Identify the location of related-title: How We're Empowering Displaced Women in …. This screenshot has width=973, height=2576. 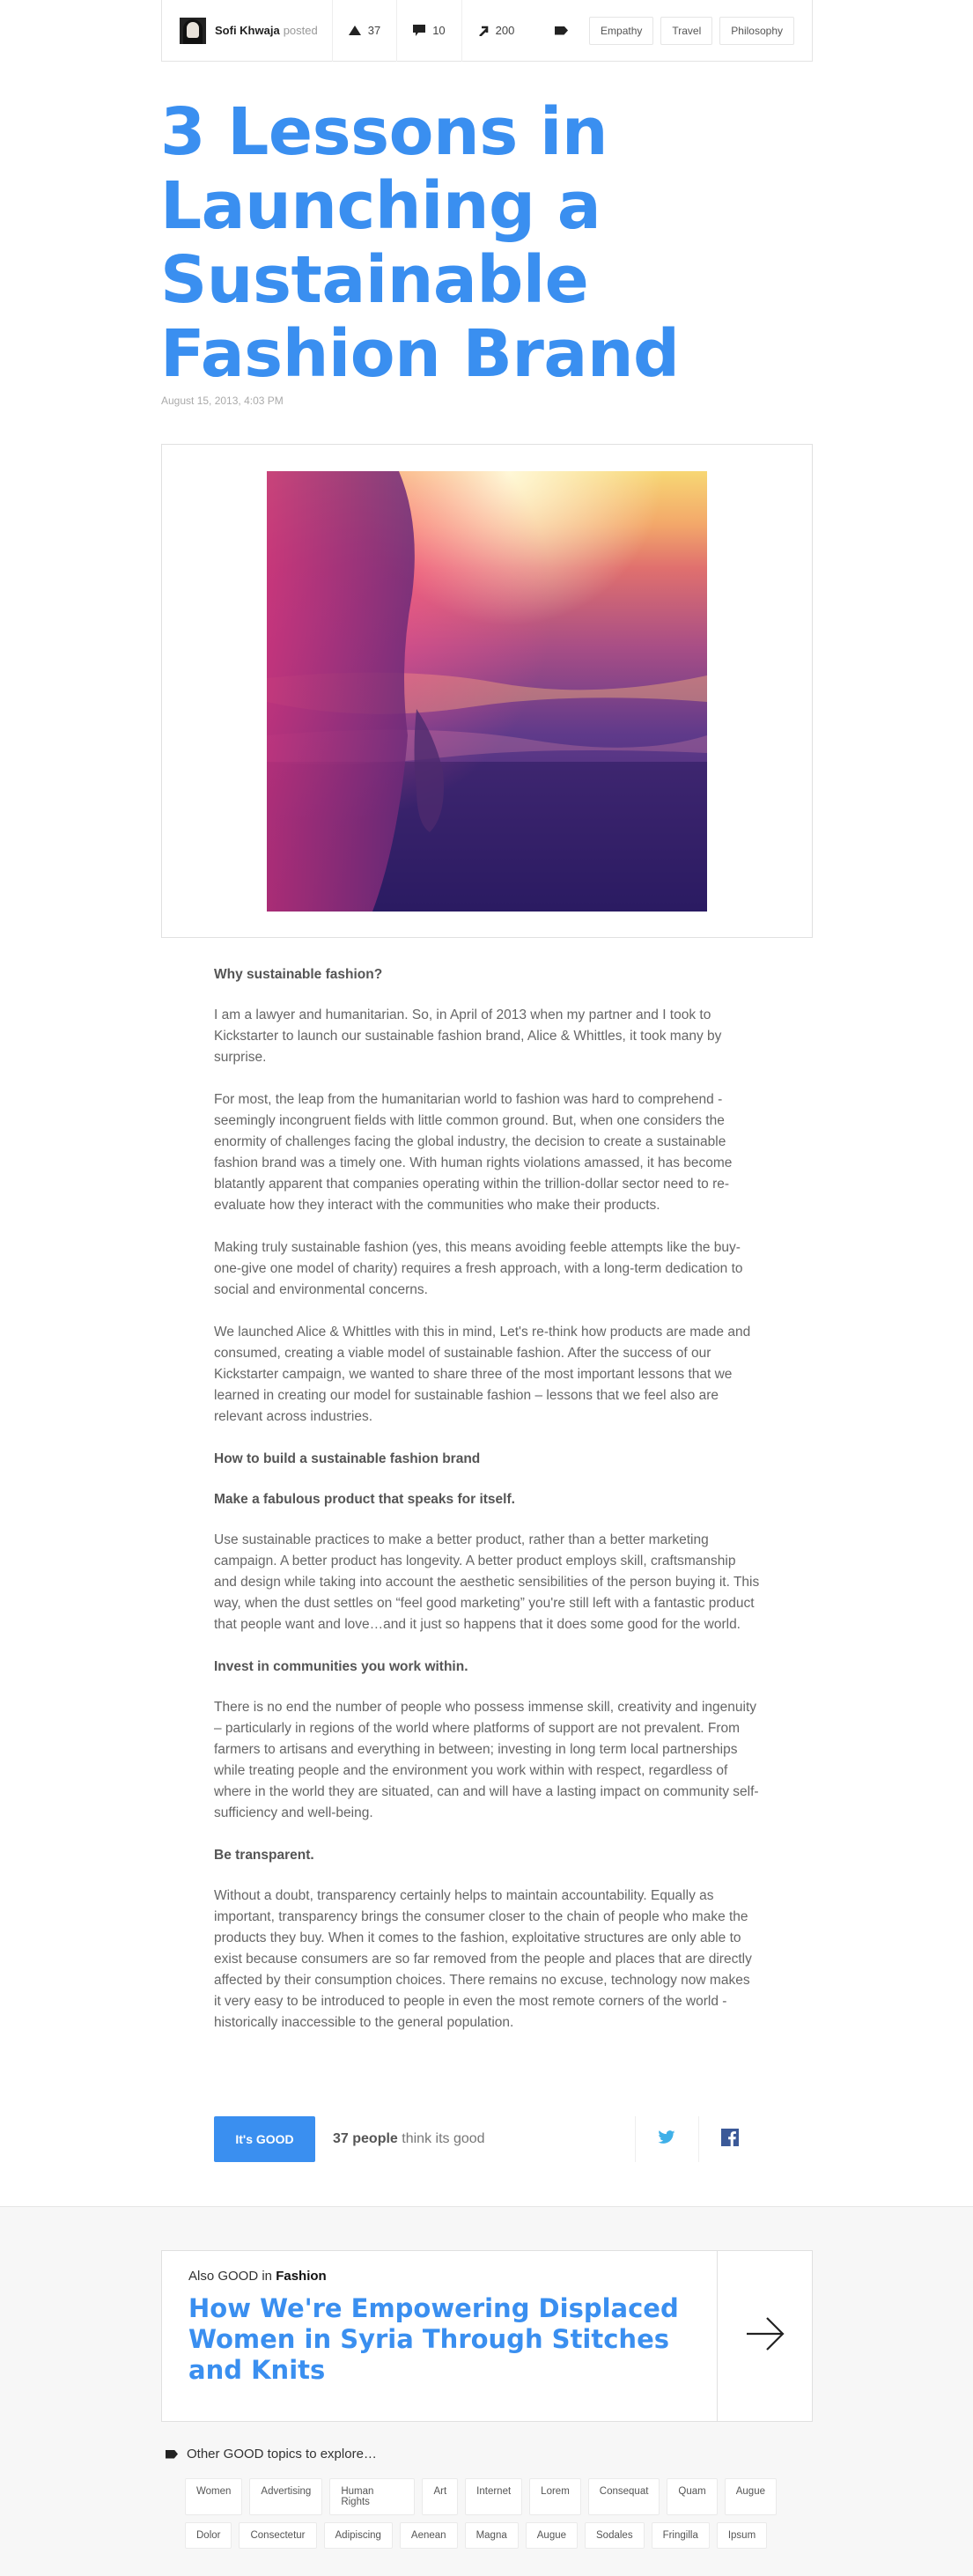
(435, 2339).